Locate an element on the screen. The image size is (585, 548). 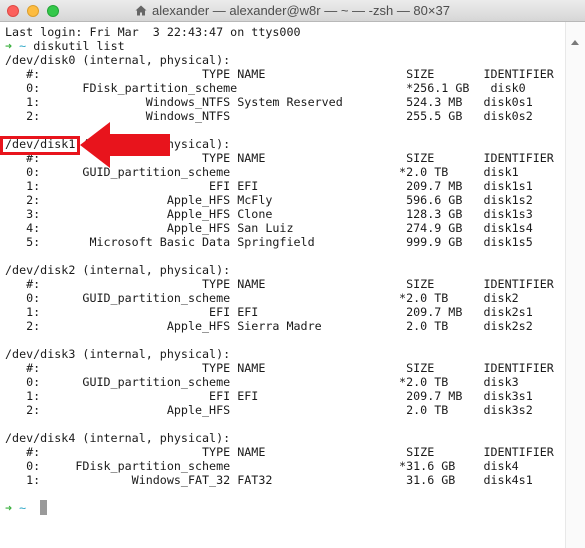
command-text: diskutil list is located at coordinates (79, 46).